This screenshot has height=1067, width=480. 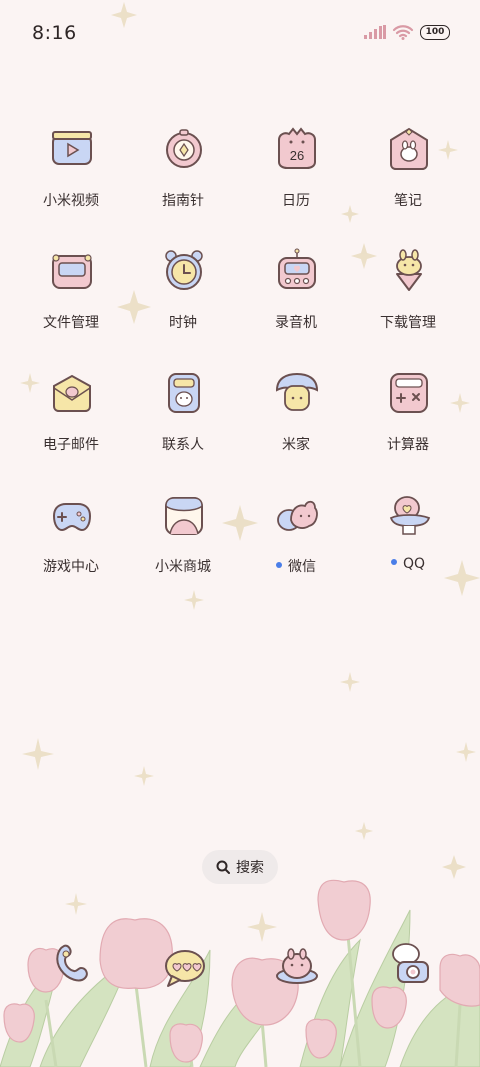 I want to click on qq-icon, so click(x=410, y=515).